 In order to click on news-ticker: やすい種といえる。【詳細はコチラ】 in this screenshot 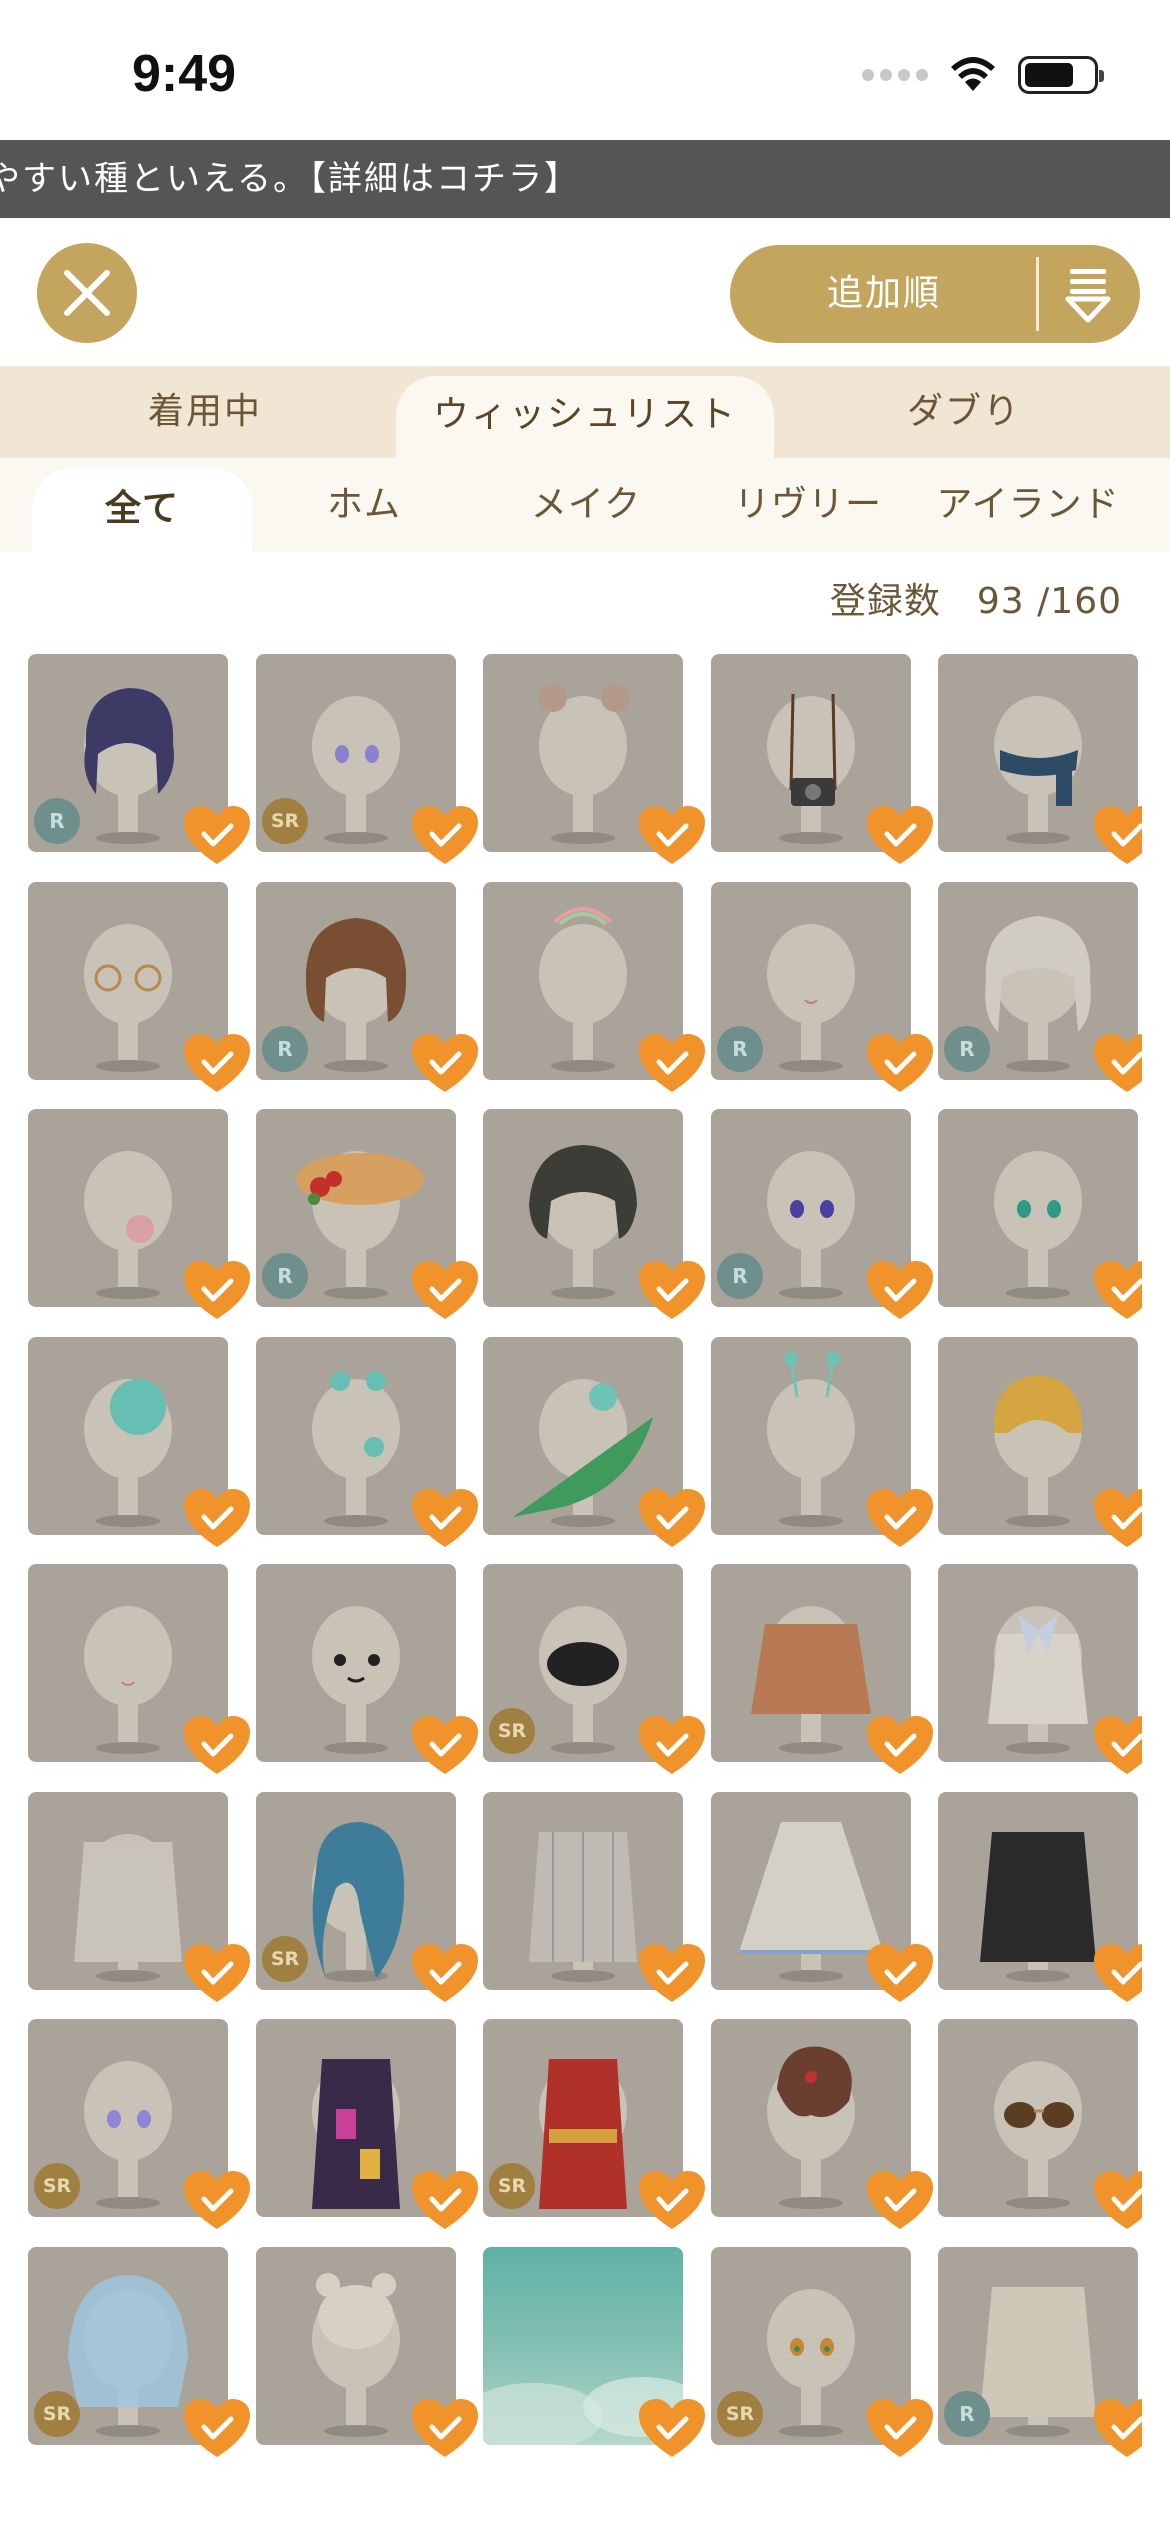, I will do `click(585, 179)`.